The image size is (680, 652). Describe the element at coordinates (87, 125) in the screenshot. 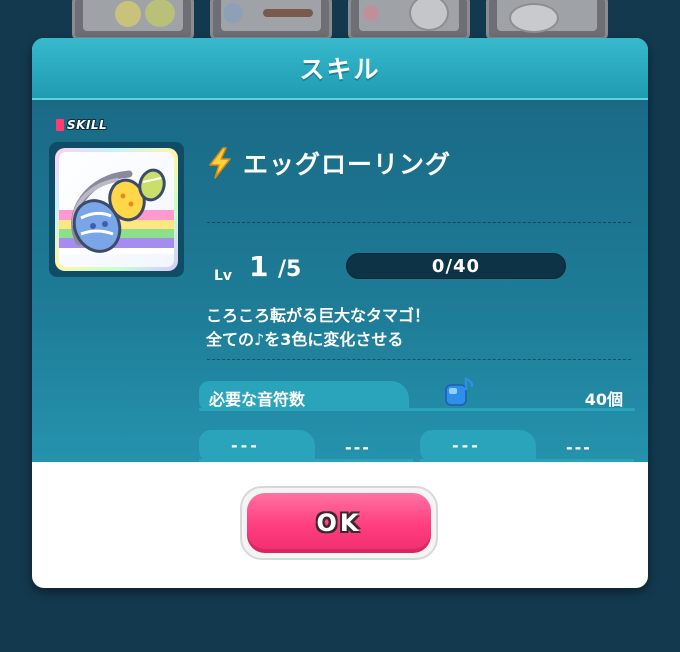

I see `skill-tag-label: SKILL` at that location.